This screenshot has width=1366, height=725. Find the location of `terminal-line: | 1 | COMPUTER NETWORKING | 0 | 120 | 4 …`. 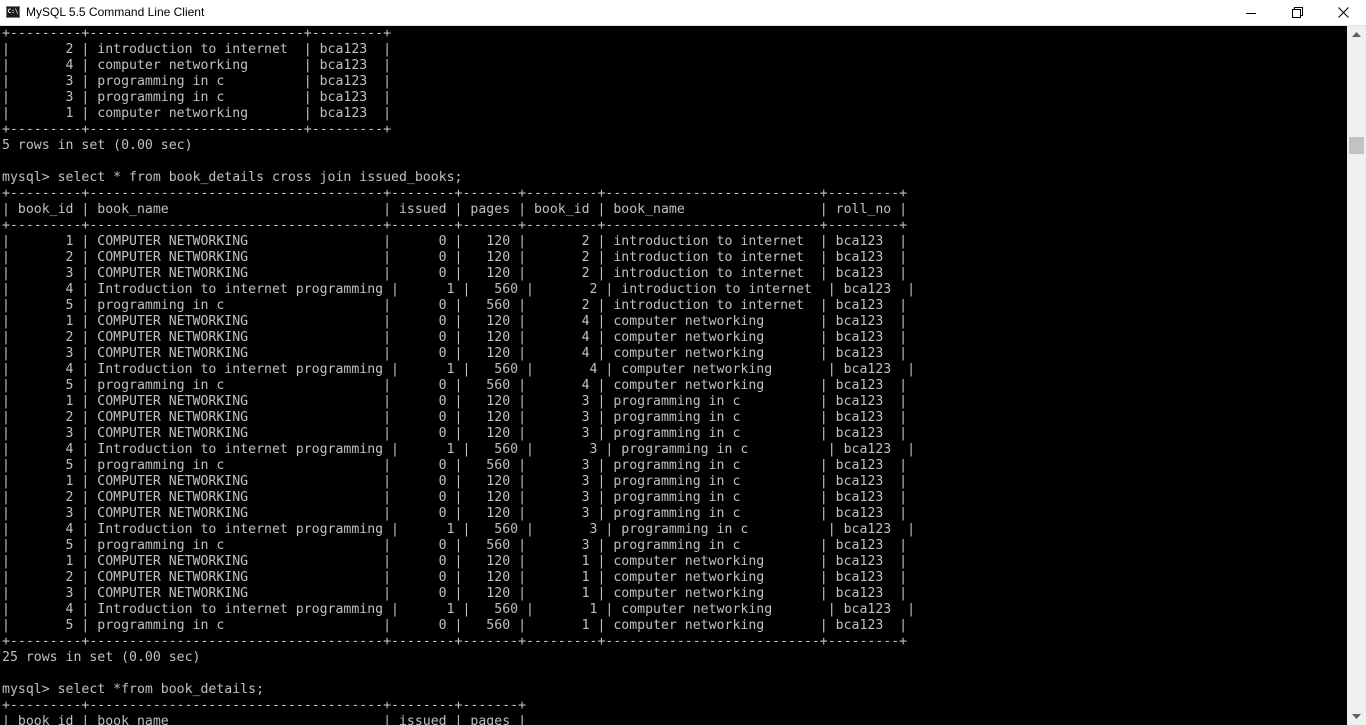

terminal-line: | 1 | COMPUTER NETWORKING | 0 | 120 | 4 … is located at coordinates (455, 321).